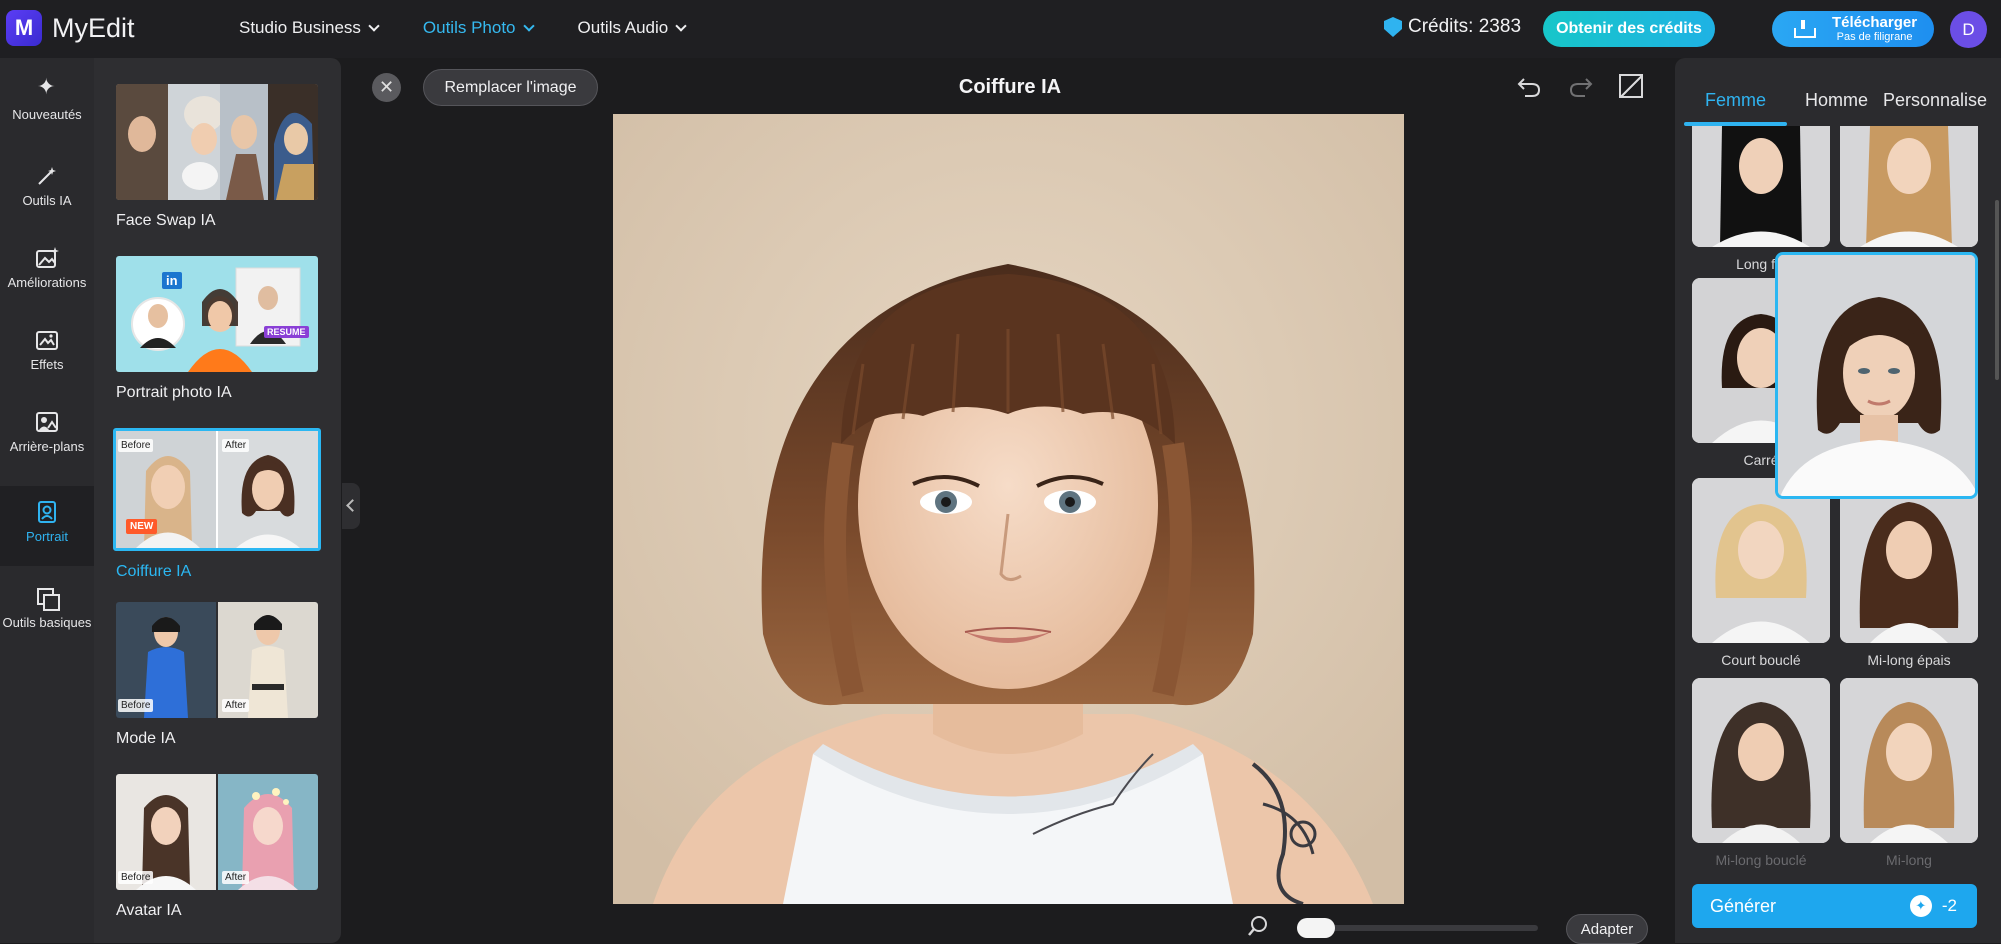 The image size is (2001, 944). Describe the element at coordinates (479, 28) in the screenshot. I see `nav-outils-photo: Outils Photo` at that location.